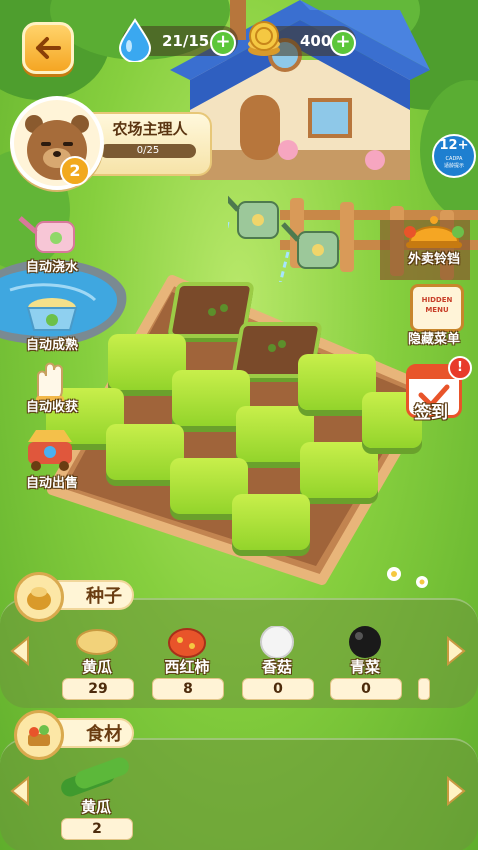 The image size is (478, 850). Describe the element at coordinates (52, 393) in the screenshot. I see `auto-harvest-button: 自动收获` at that location.